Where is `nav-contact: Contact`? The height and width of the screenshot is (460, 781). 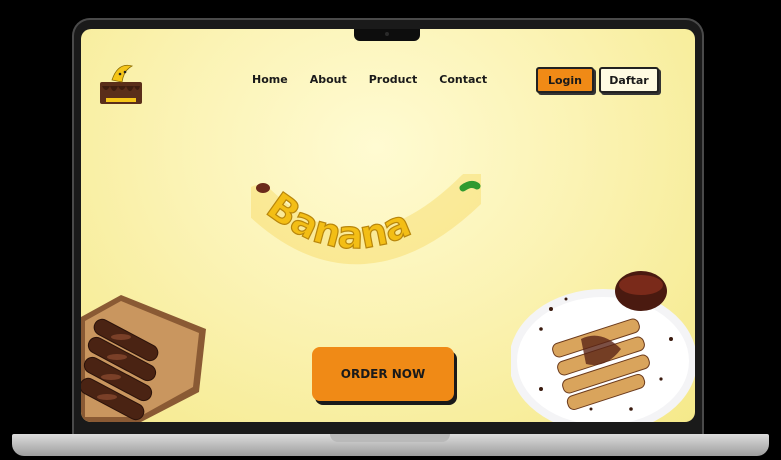
nav-contact: Contact is located at coordinates (463, 79).